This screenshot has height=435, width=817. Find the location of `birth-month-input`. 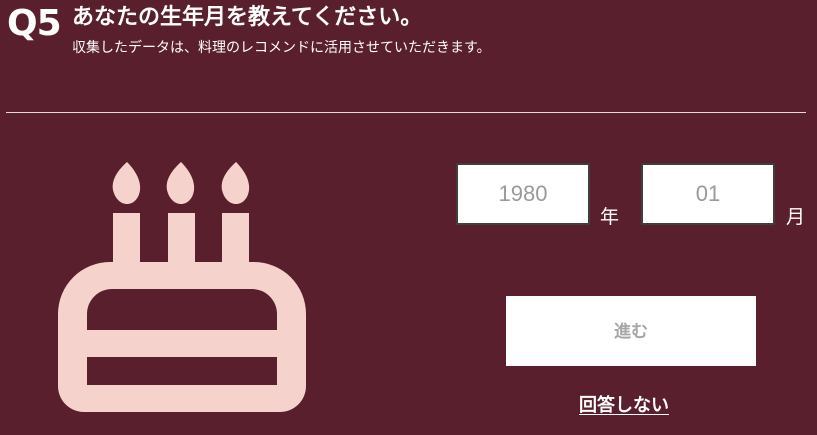

birth-month-input is located at coordinates (708, 194).